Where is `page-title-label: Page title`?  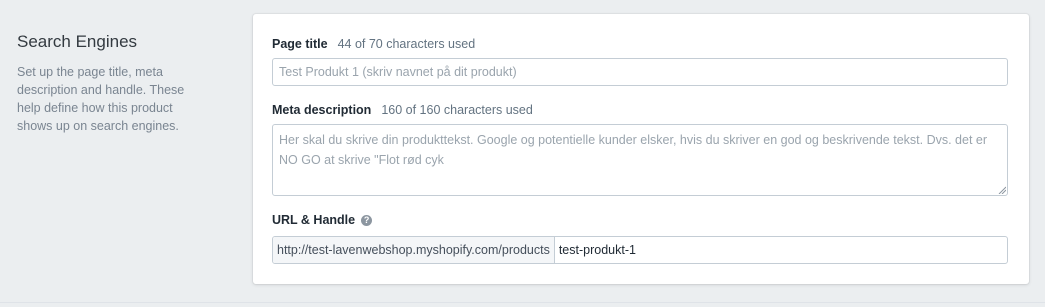
page-title-label: Page title is located at coordinates (300, 44).